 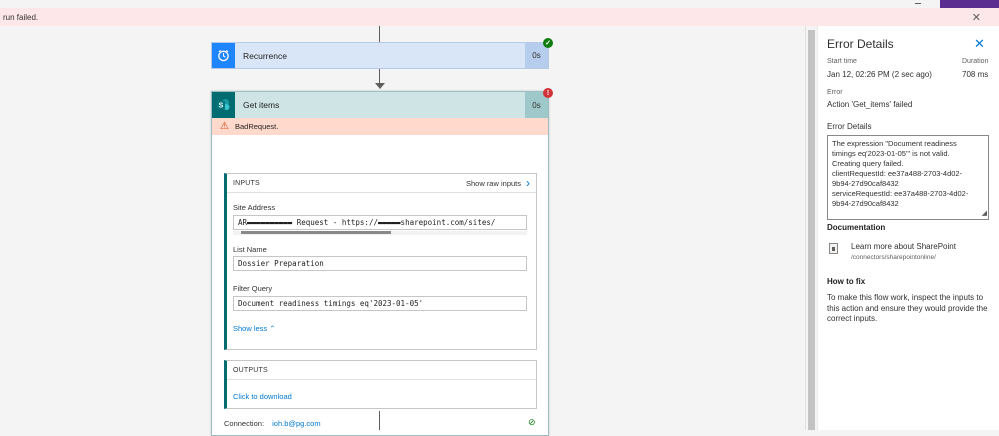 I want to click on success-status-icon: ✓, so click(x=548, y=43).